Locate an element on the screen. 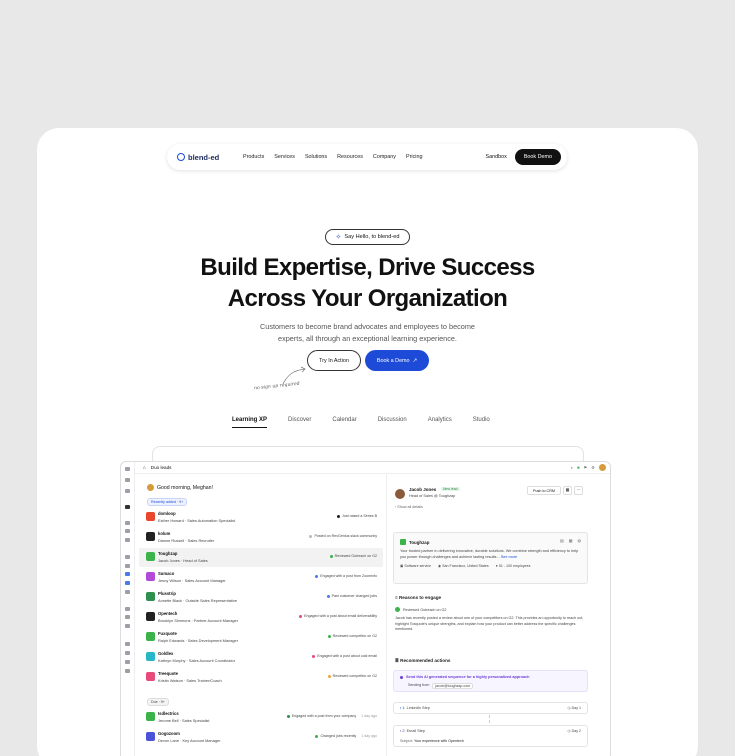 This screenshot has width=735, height=756. lightning-icon is located at coordinates (127, 644).